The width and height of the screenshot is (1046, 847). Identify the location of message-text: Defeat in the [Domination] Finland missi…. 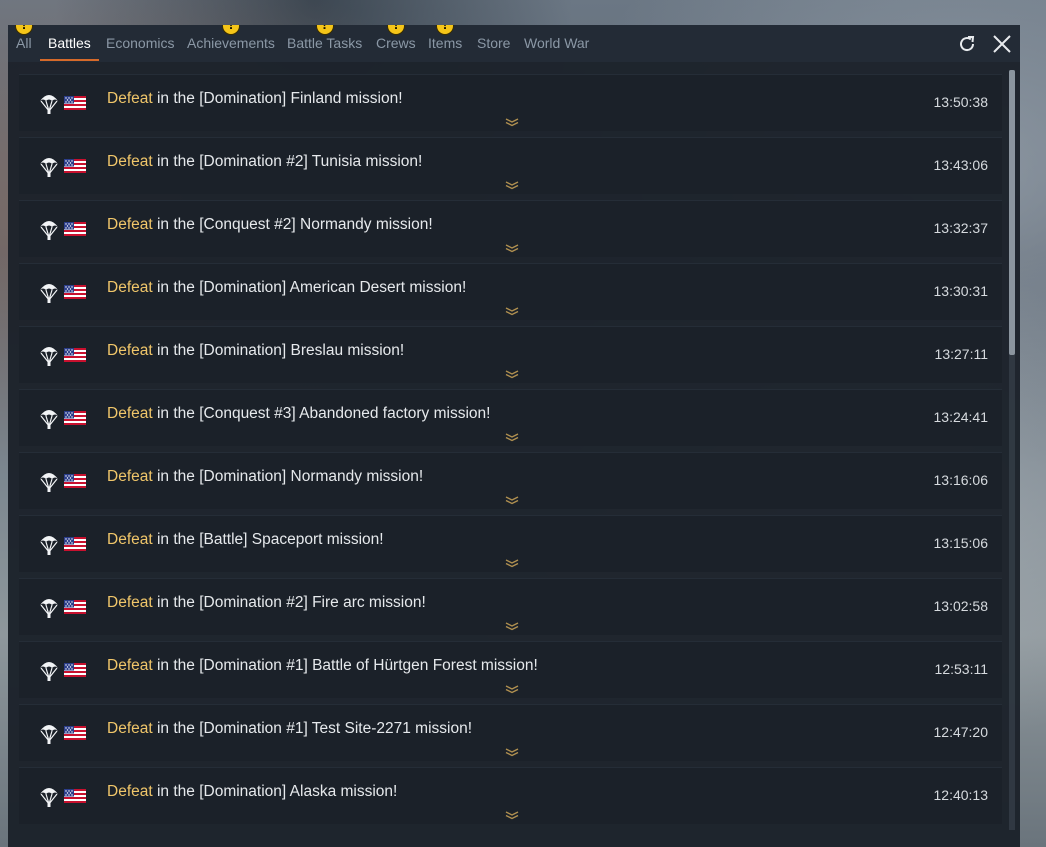
(255, 99).